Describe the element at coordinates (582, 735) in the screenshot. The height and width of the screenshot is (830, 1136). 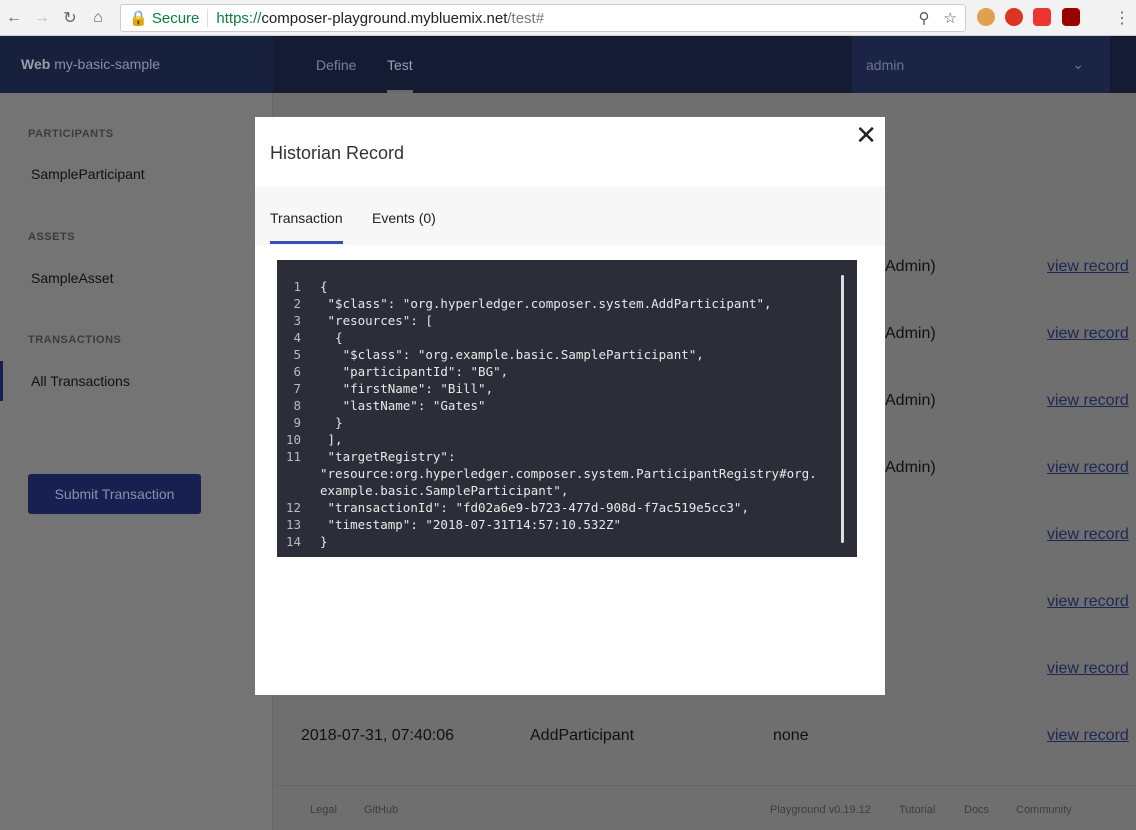
I see `row-type: AddParticipant` at that location.